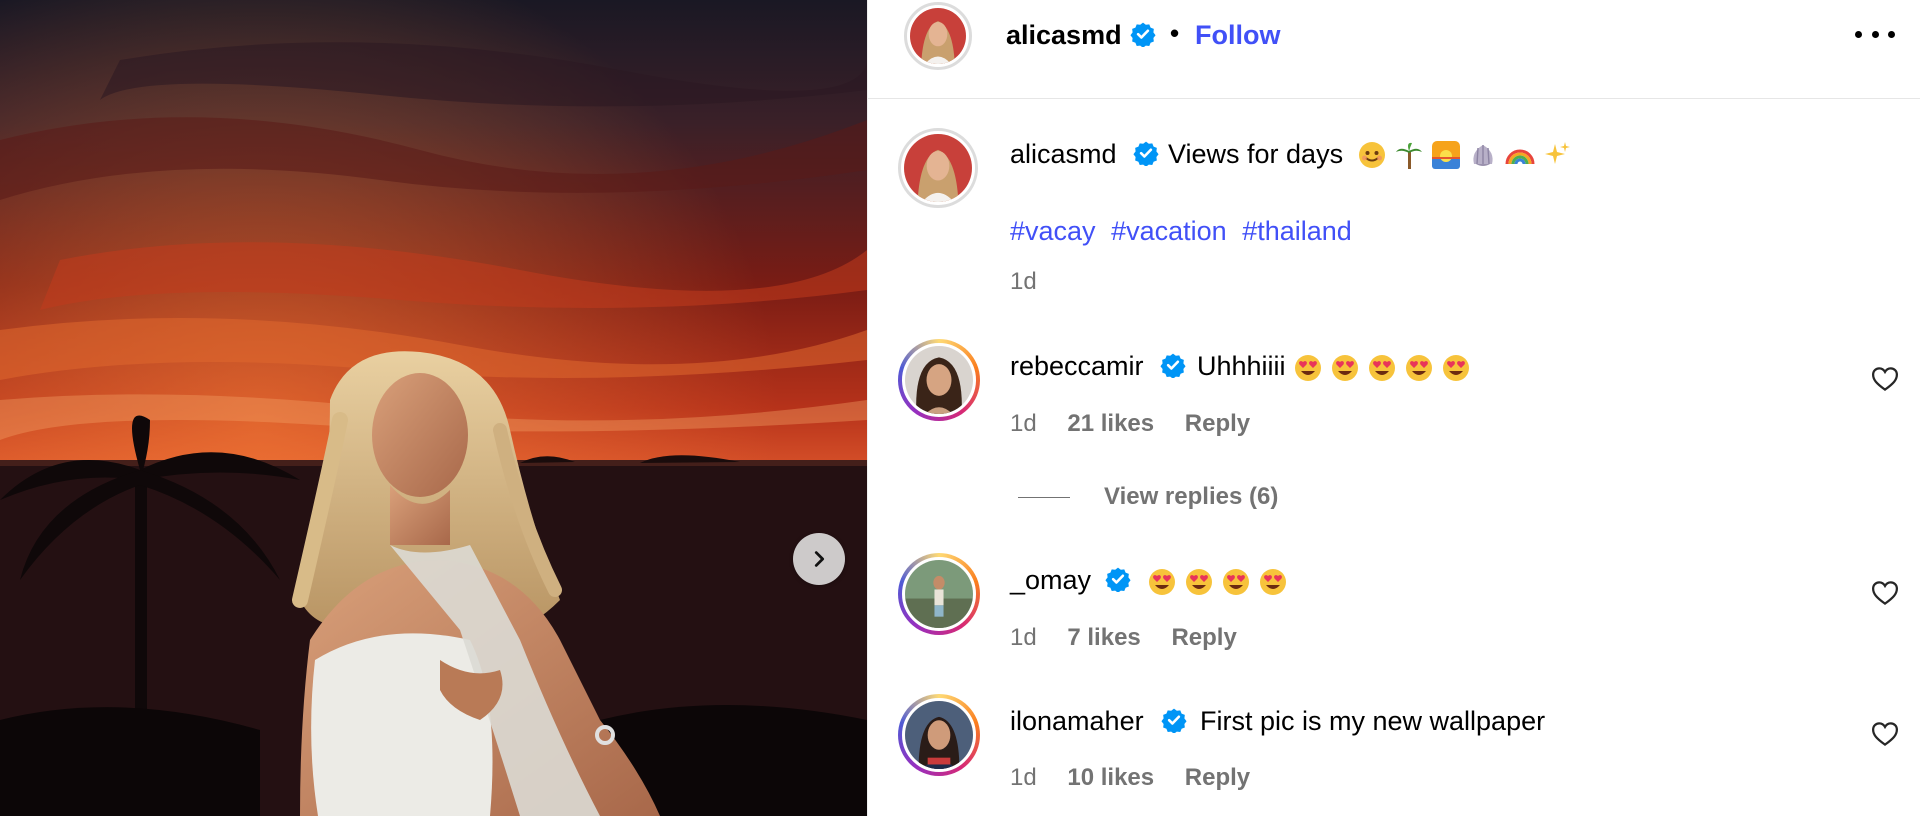 Image resolution: width=1920 pixels, height=816 pixels. I want to click on comment-text: Uhhhiiii, so click(1241, 366).